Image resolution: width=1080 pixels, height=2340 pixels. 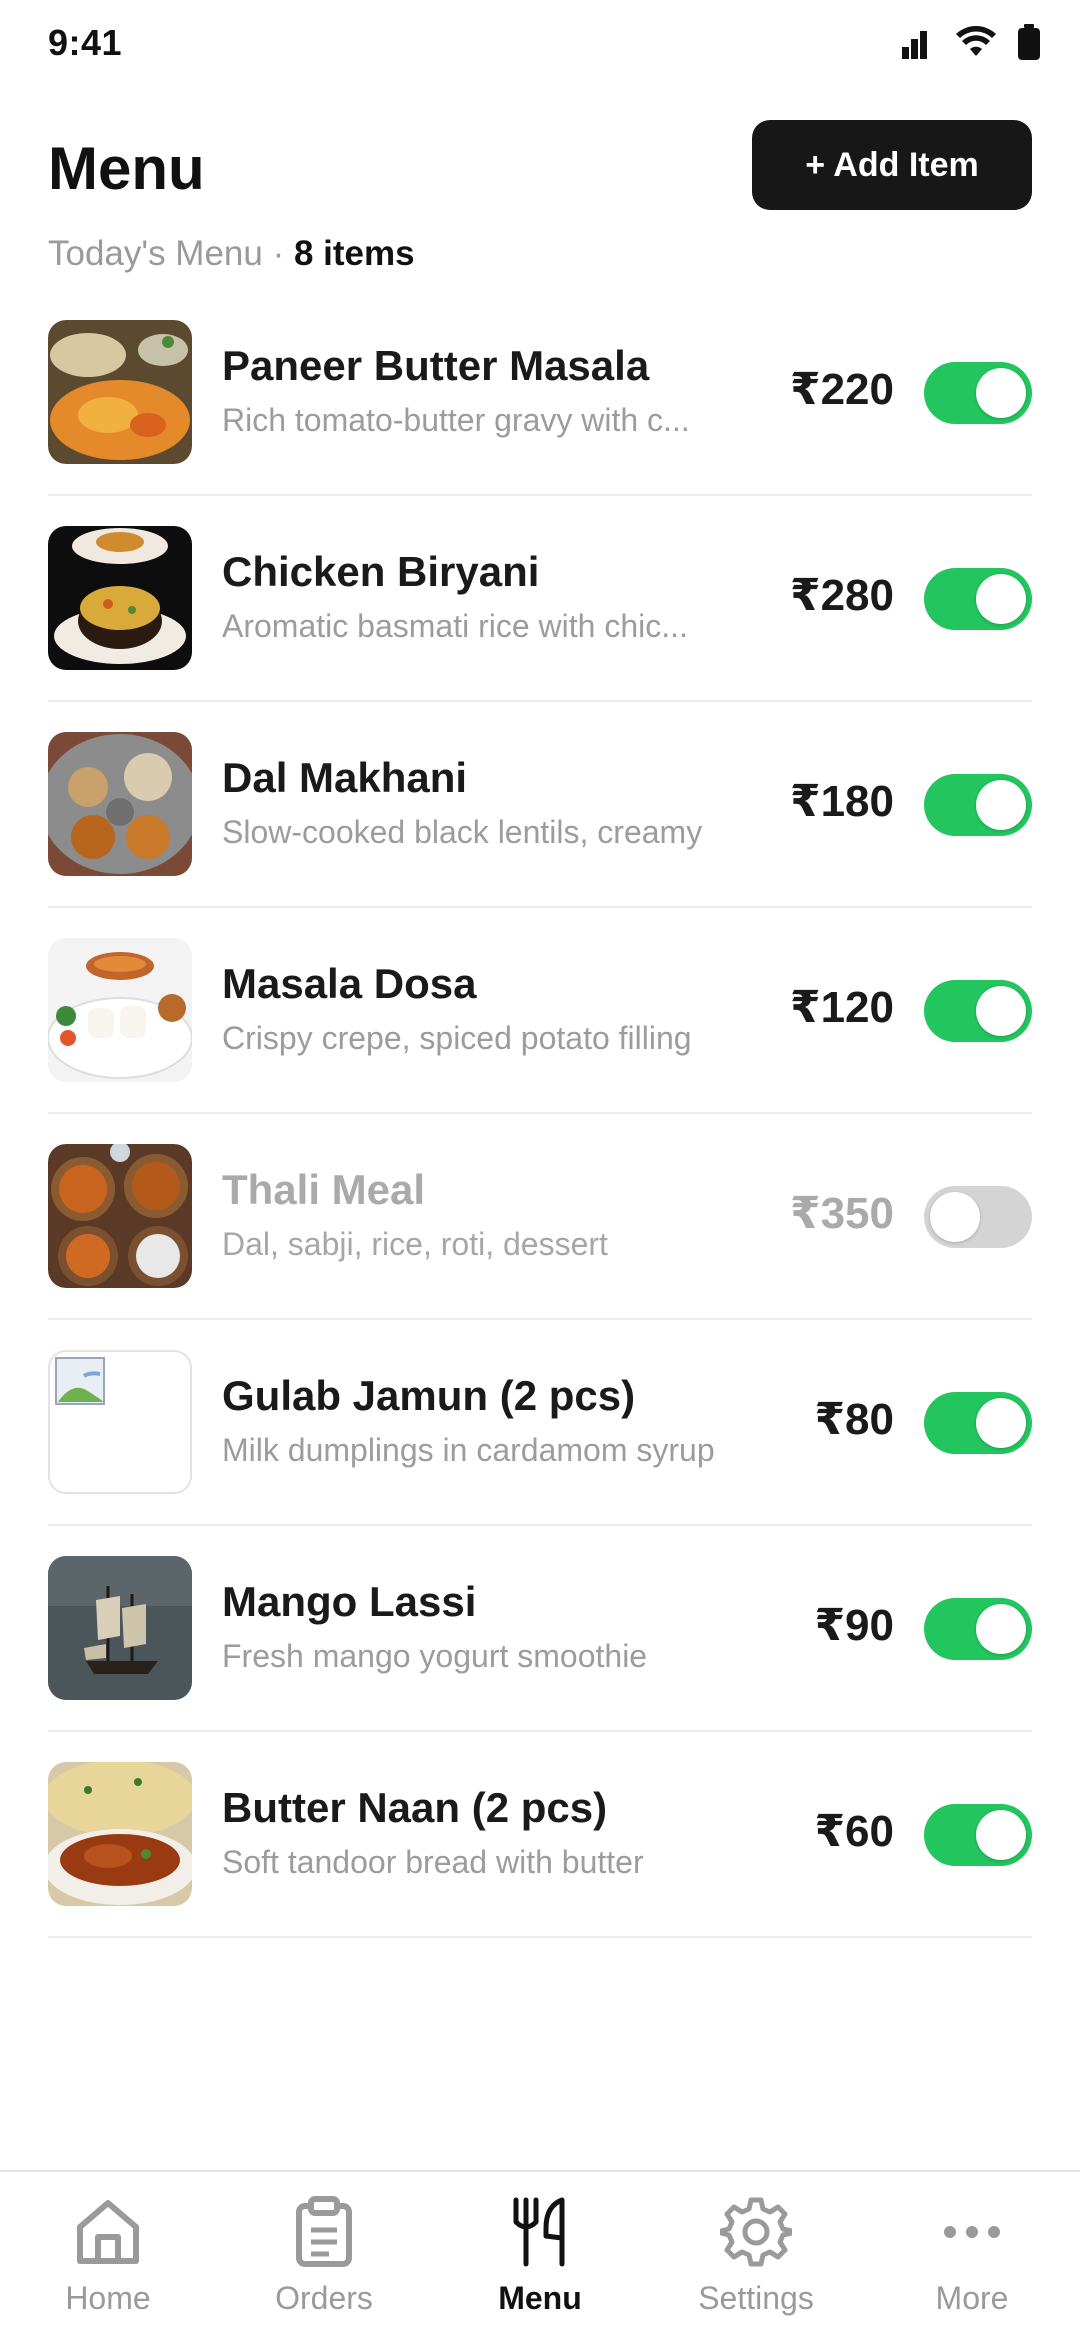 What do you see at coordinates (841, 595) in the screenshot?
I see `item-price: ₹280` at bounding box center [841, 595].